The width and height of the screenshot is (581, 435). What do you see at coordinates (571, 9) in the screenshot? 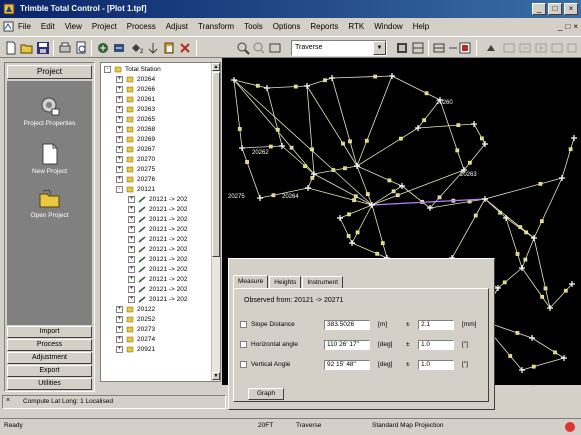
I see `close-button: ×` at bounding box center [571, 9].